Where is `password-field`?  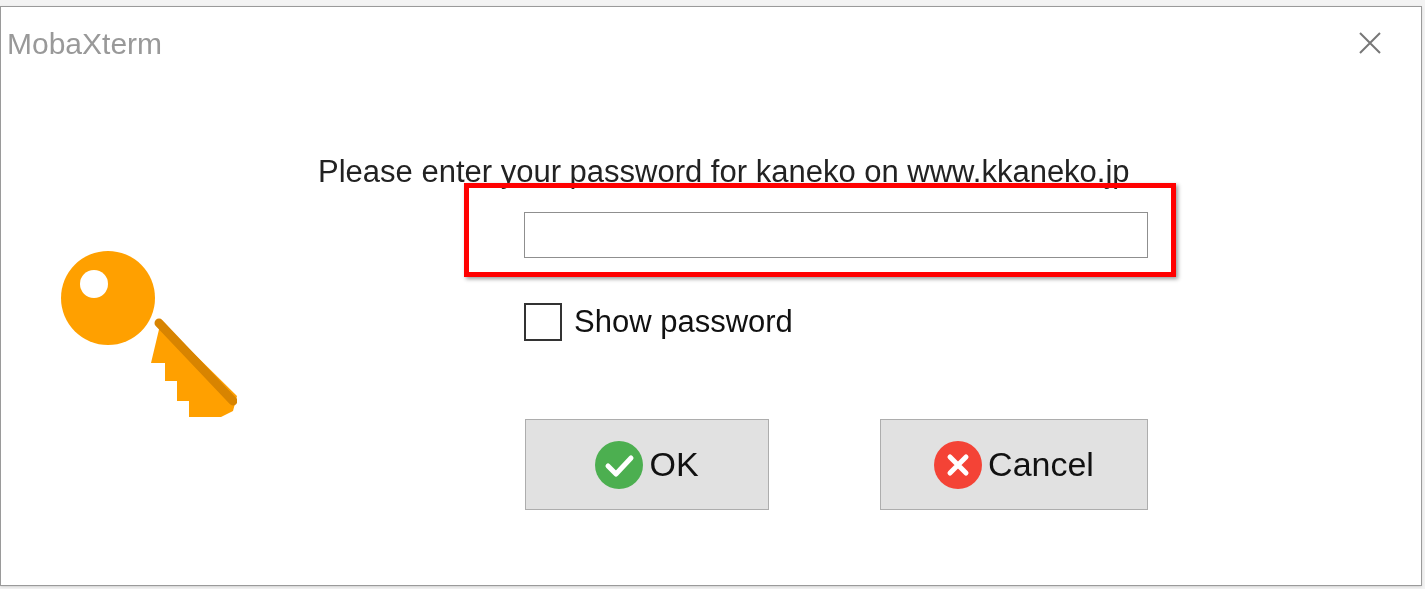 password-field is located at coordinates (836, 234).